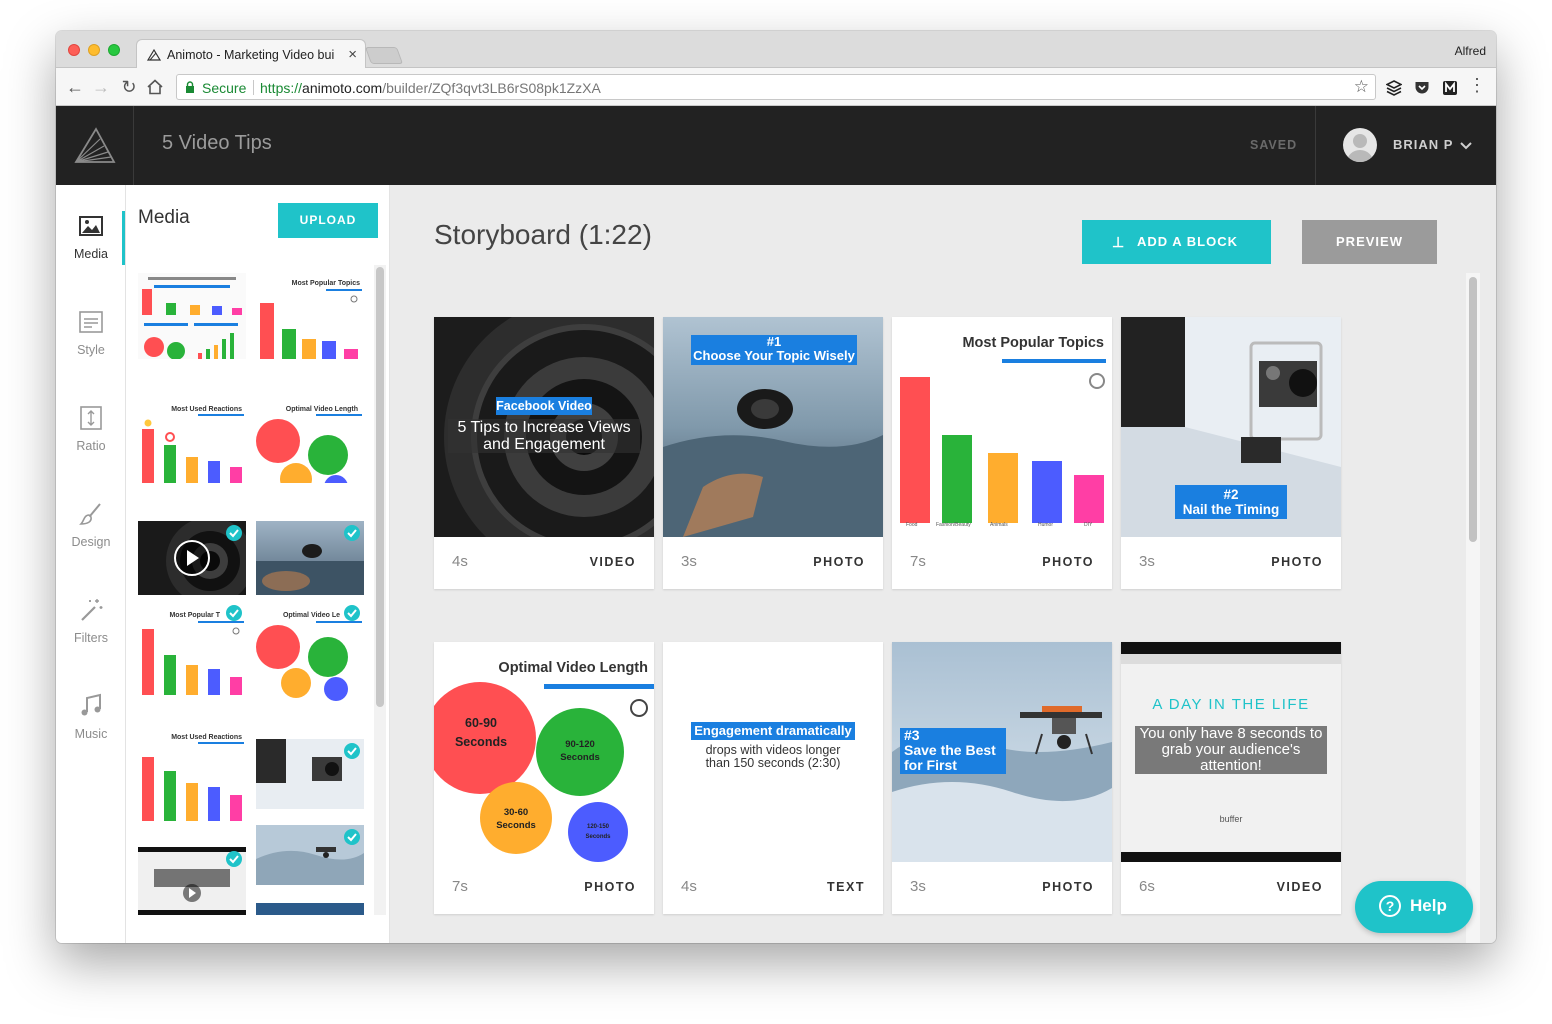 This screenshot has height=1024, width=1552. What do you see at coordinates (516, 819) in the screenshot?
I see `bubble-label: 30-60 Seconds` at bounding box center [516, 819].